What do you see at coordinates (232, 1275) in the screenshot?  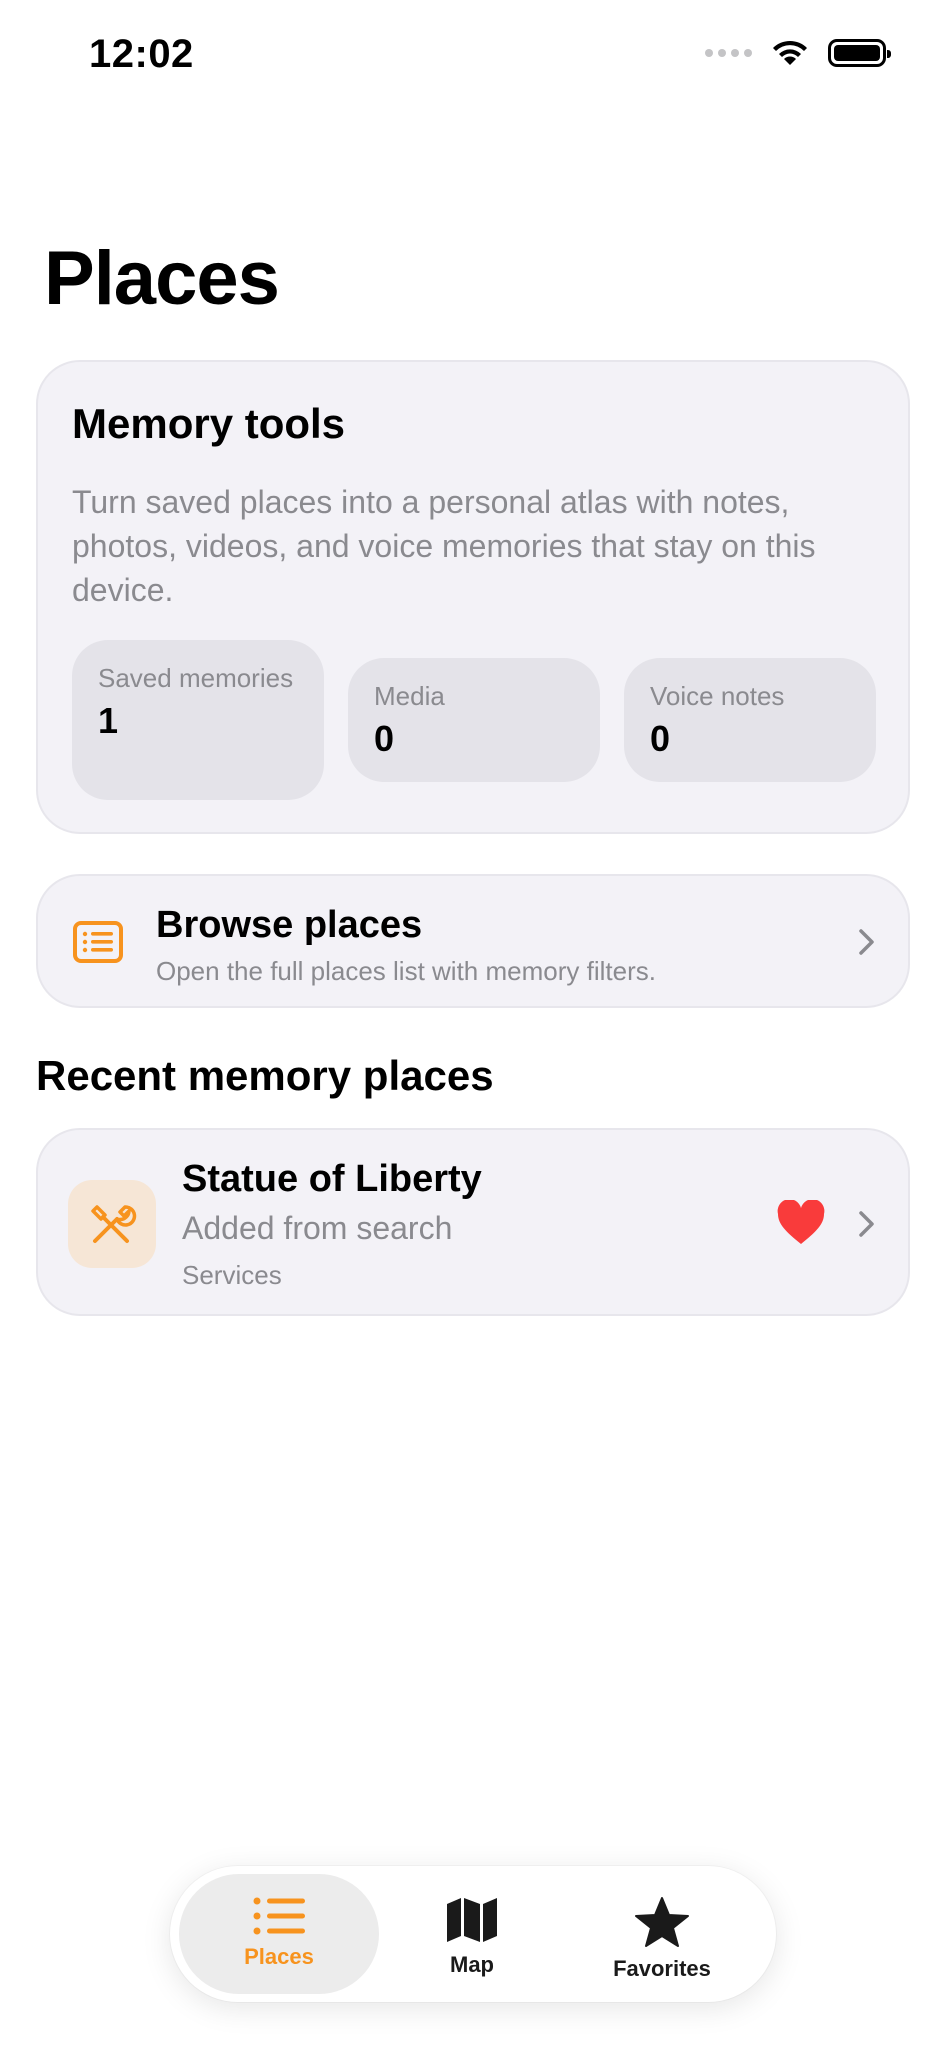 I see `place-category: Services` at bounding box center [232, 1275].